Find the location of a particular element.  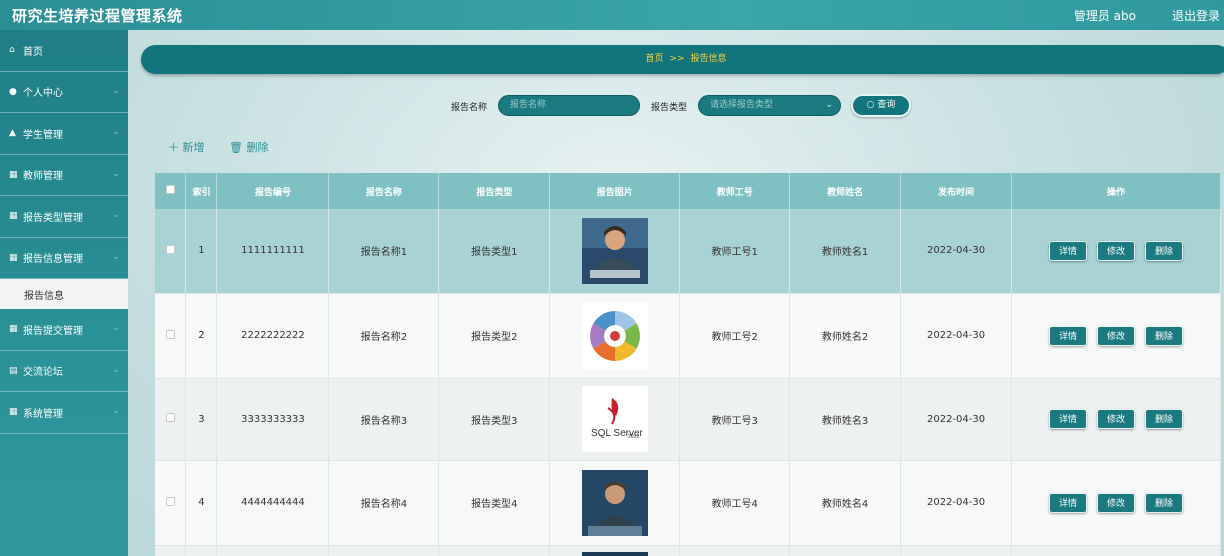

report-image-man-at-computer is located at coordinates (614, 502).